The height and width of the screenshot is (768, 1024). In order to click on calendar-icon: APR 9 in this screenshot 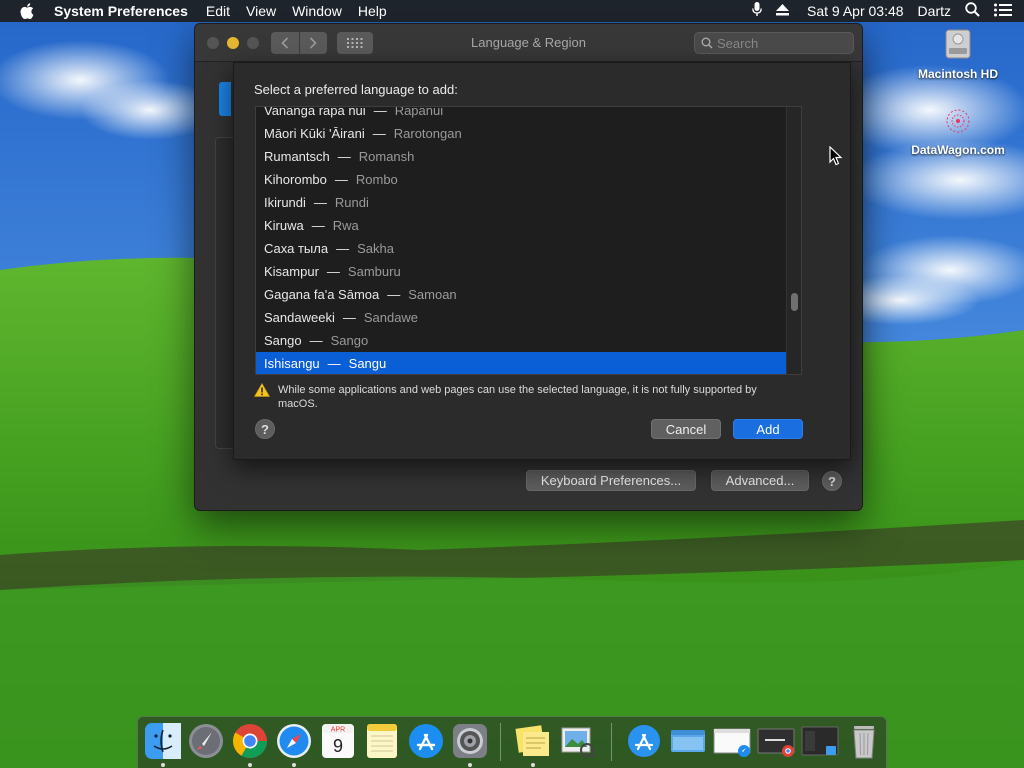, I will do `click(338, 741)`.